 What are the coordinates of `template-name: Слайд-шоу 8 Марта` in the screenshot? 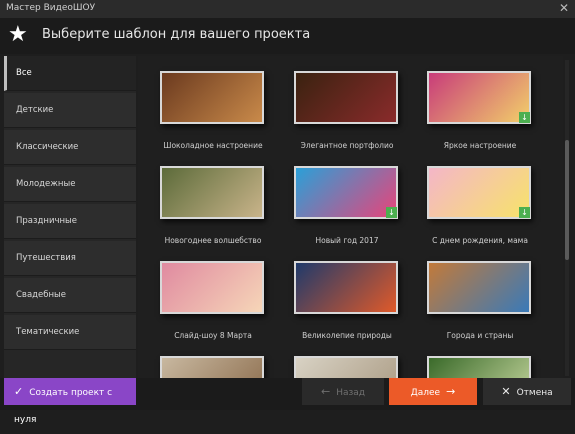 It's located at (213, 335).